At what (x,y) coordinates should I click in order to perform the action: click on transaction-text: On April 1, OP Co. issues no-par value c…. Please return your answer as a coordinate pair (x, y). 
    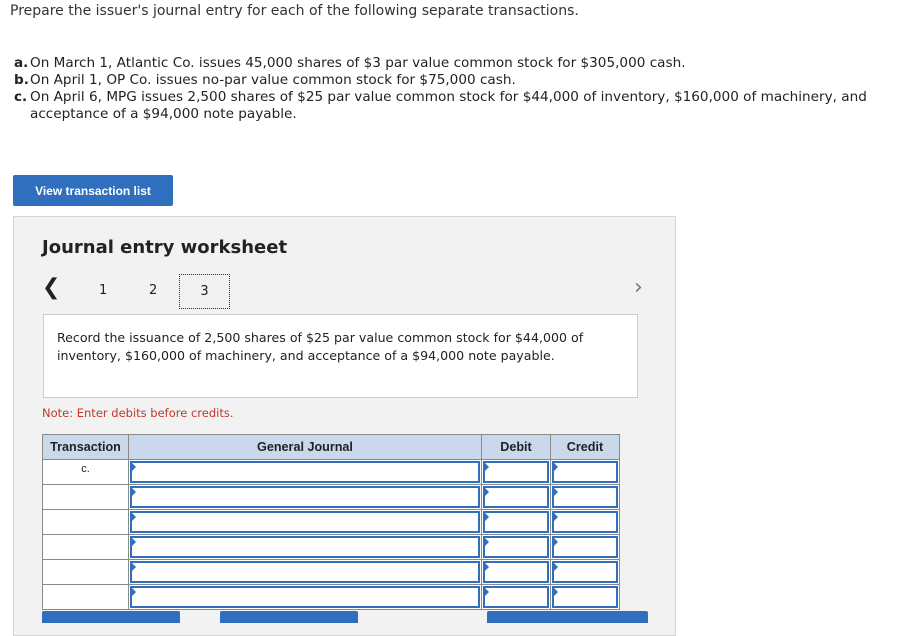
    Looking at the image, I should click on (273, 80).